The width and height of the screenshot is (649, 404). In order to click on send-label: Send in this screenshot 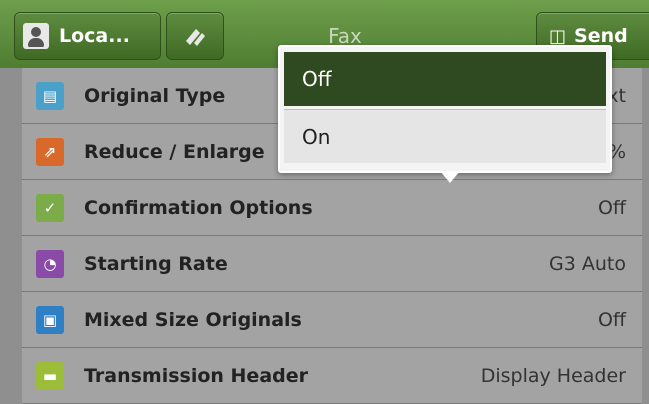, I will do `click(601, 36)`.